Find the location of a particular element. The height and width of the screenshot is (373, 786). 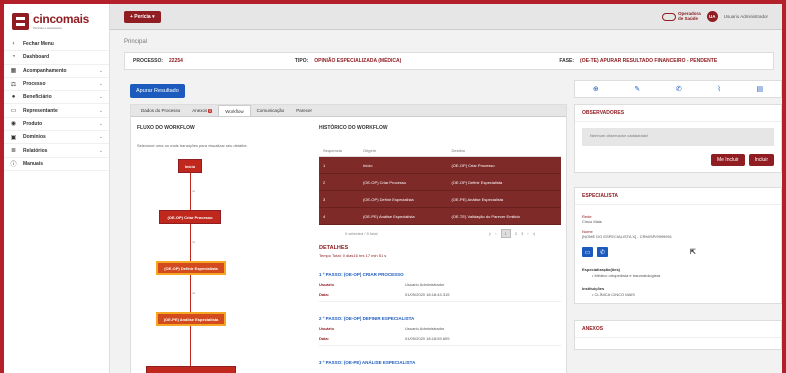

specialist-title: ESPECIALISTA is located at coordinates (678, 196).